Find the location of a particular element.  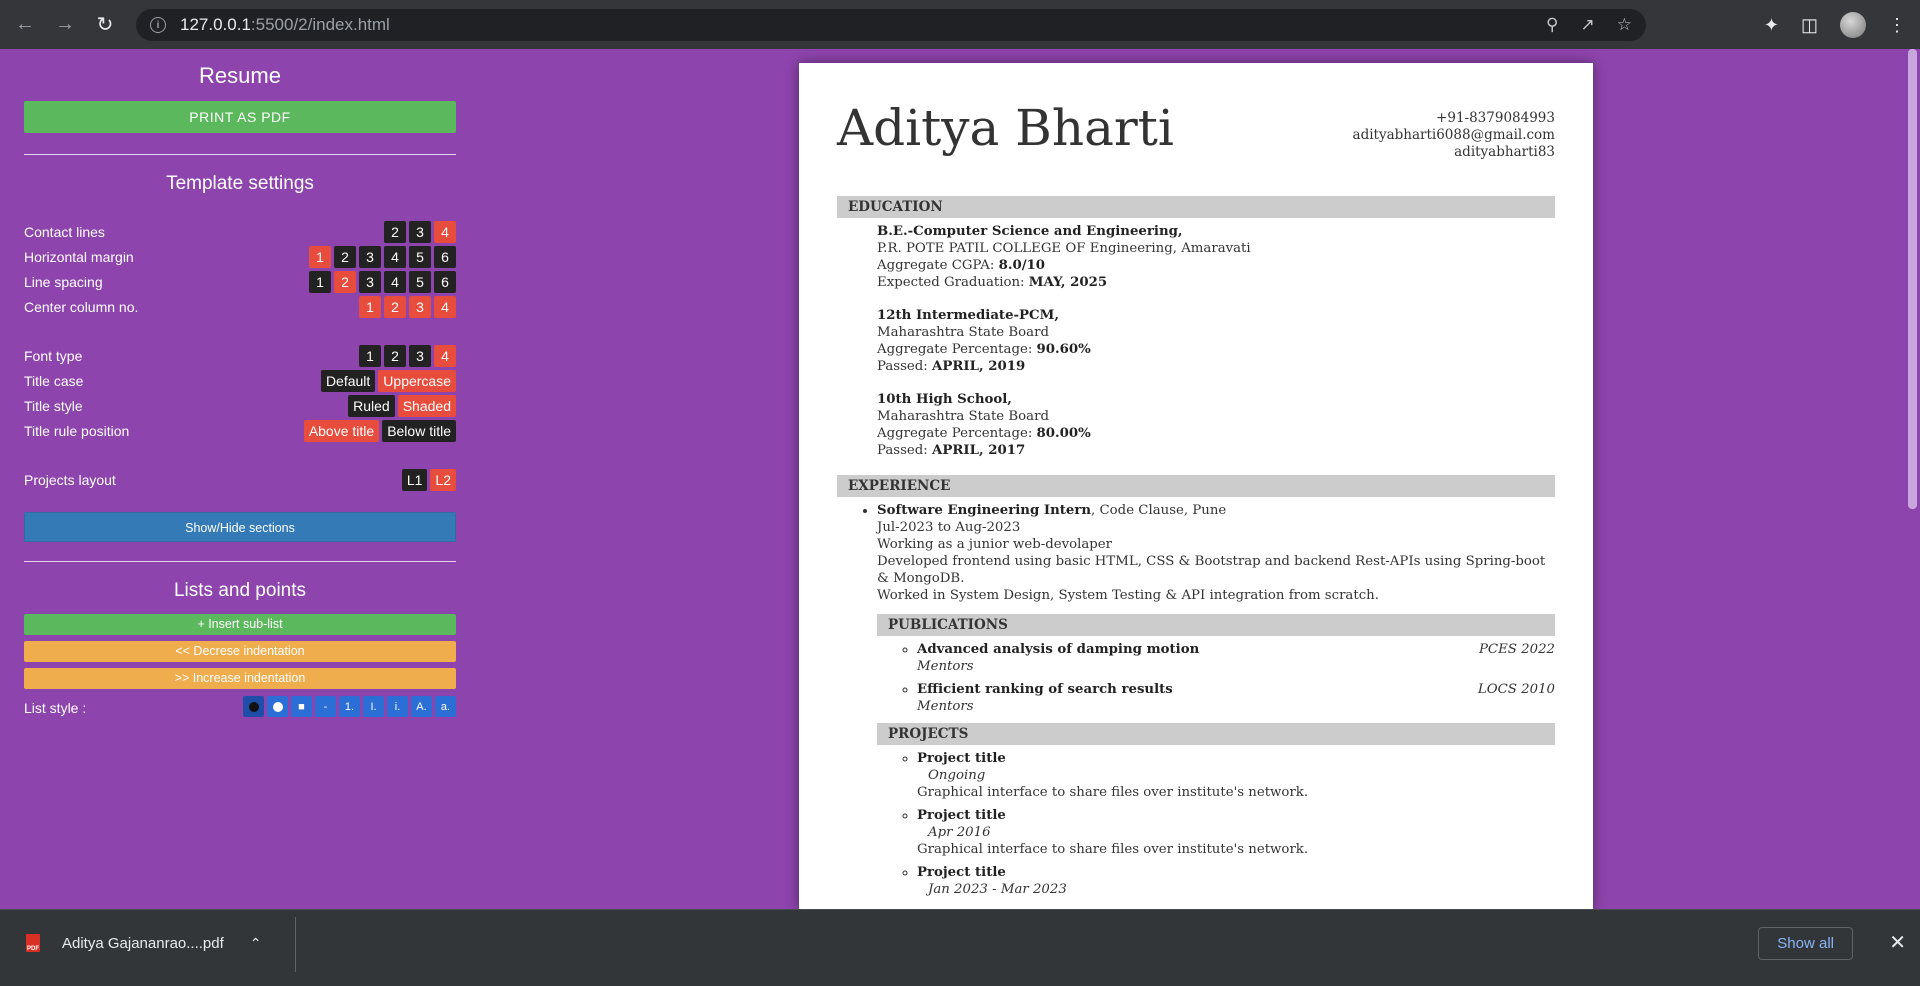

list-style-upper-alpha: A. is located at coordinates (421, 706).